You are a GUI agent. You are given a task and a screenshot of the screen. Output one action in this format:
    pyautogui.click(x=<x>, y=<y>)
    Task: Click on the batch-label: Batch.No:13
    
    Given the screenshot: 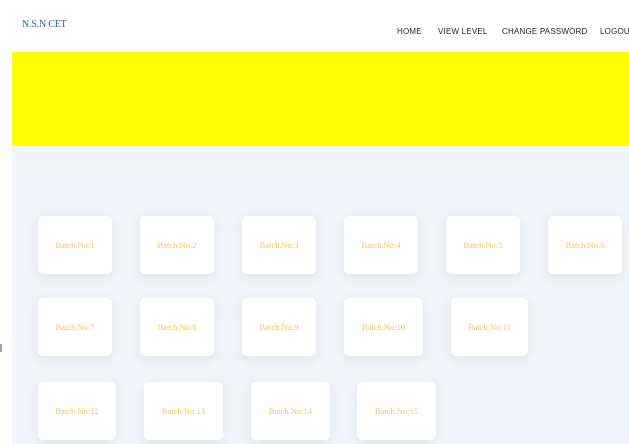 What is the action you would take?
    pyautogui.click(x=183, y=411)
    